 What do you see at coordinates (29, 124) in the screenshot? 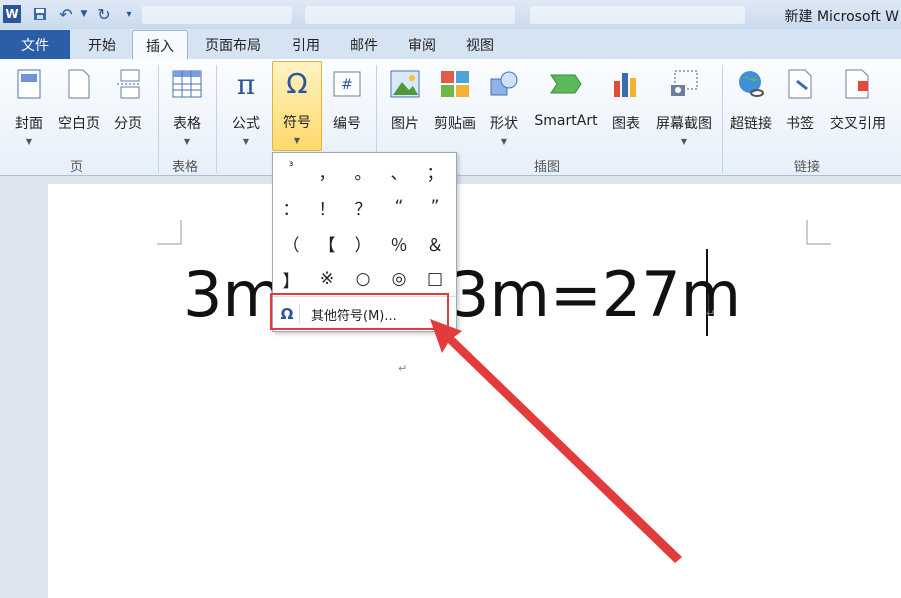
I see `cover-page-label: 封面` at bounding box center [29, 124].